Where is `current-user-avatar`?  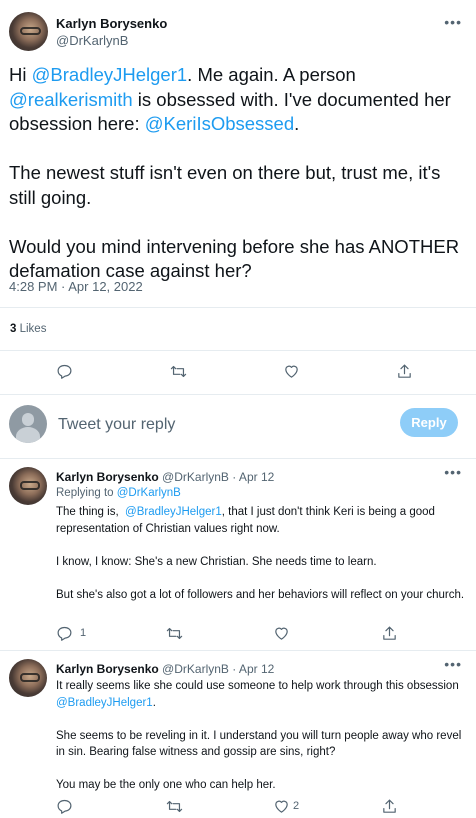
current-user-avatar is located at coordinates (28, 424).